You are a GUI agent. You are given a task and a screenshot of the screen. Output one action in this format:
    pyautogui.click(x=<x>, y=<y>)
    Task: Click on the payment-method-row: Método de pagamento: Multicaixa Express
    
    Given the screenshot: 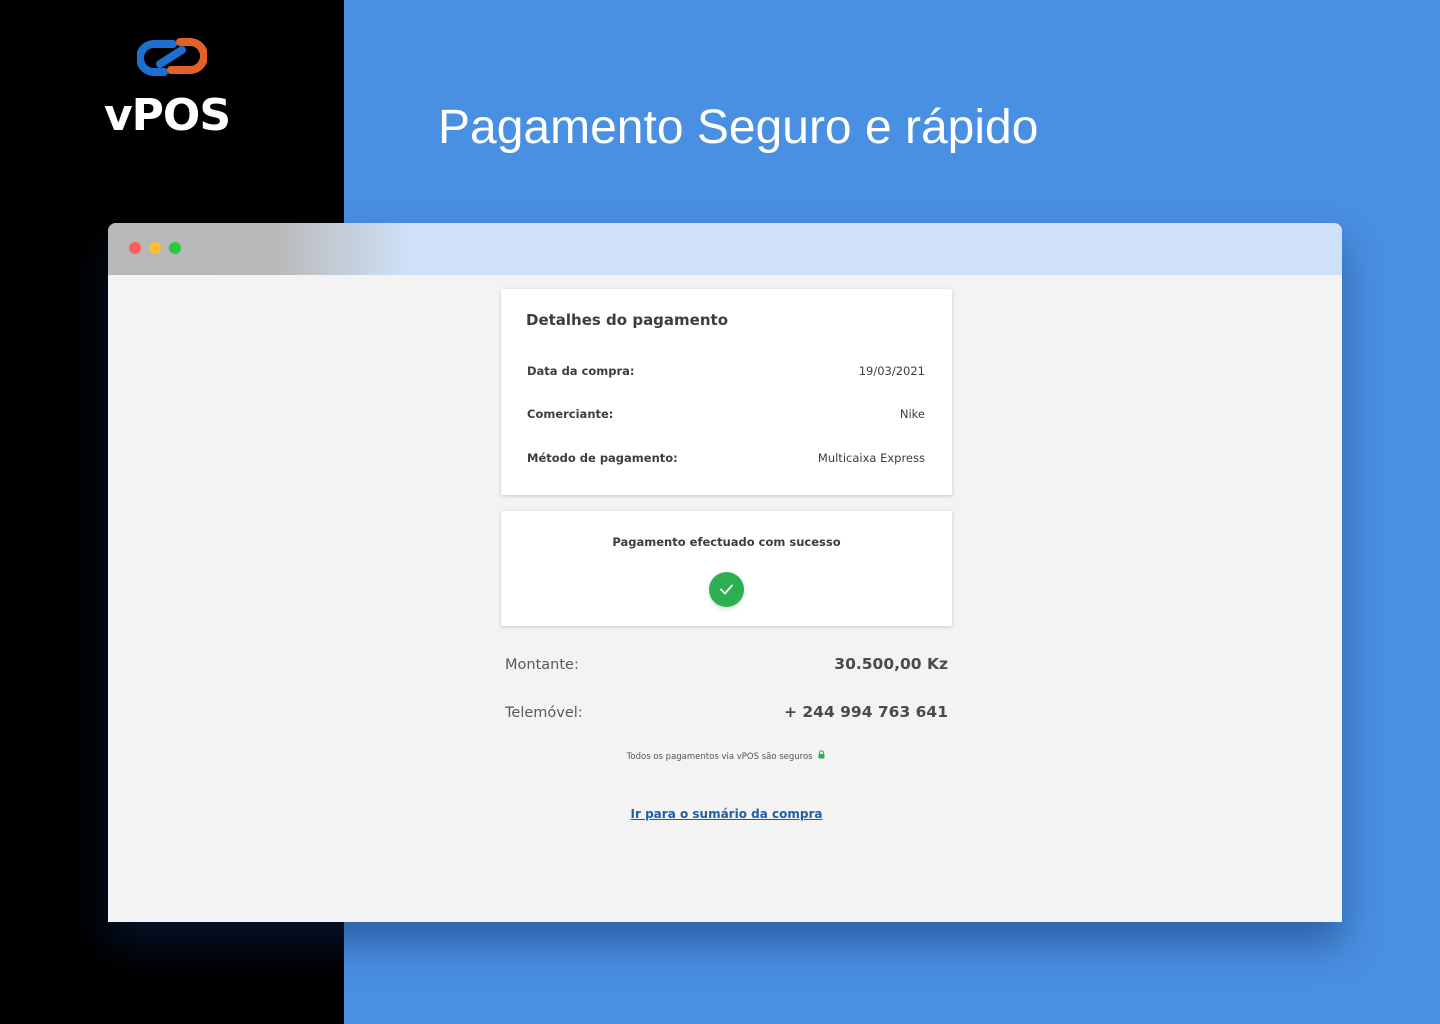 What is the action you would take?
    pyautogui.click(x=726, y=461)
    